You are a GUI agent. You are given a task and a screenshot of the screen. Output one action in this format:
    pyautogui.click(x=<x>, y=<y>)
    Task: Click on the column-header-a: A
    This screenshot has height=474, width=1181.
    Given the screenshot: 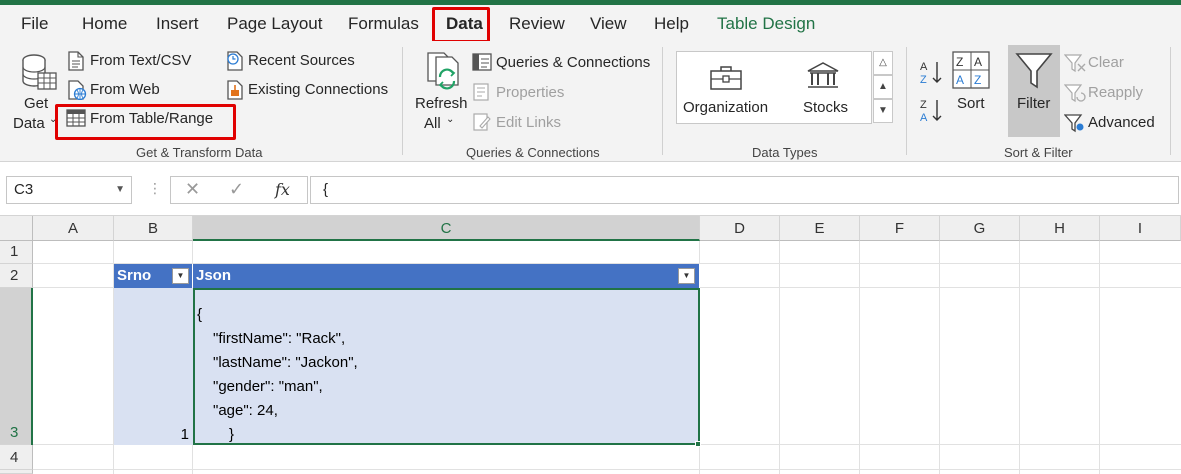 What is the action you would take?
    pyautogui.click(x=73, y=228)
    